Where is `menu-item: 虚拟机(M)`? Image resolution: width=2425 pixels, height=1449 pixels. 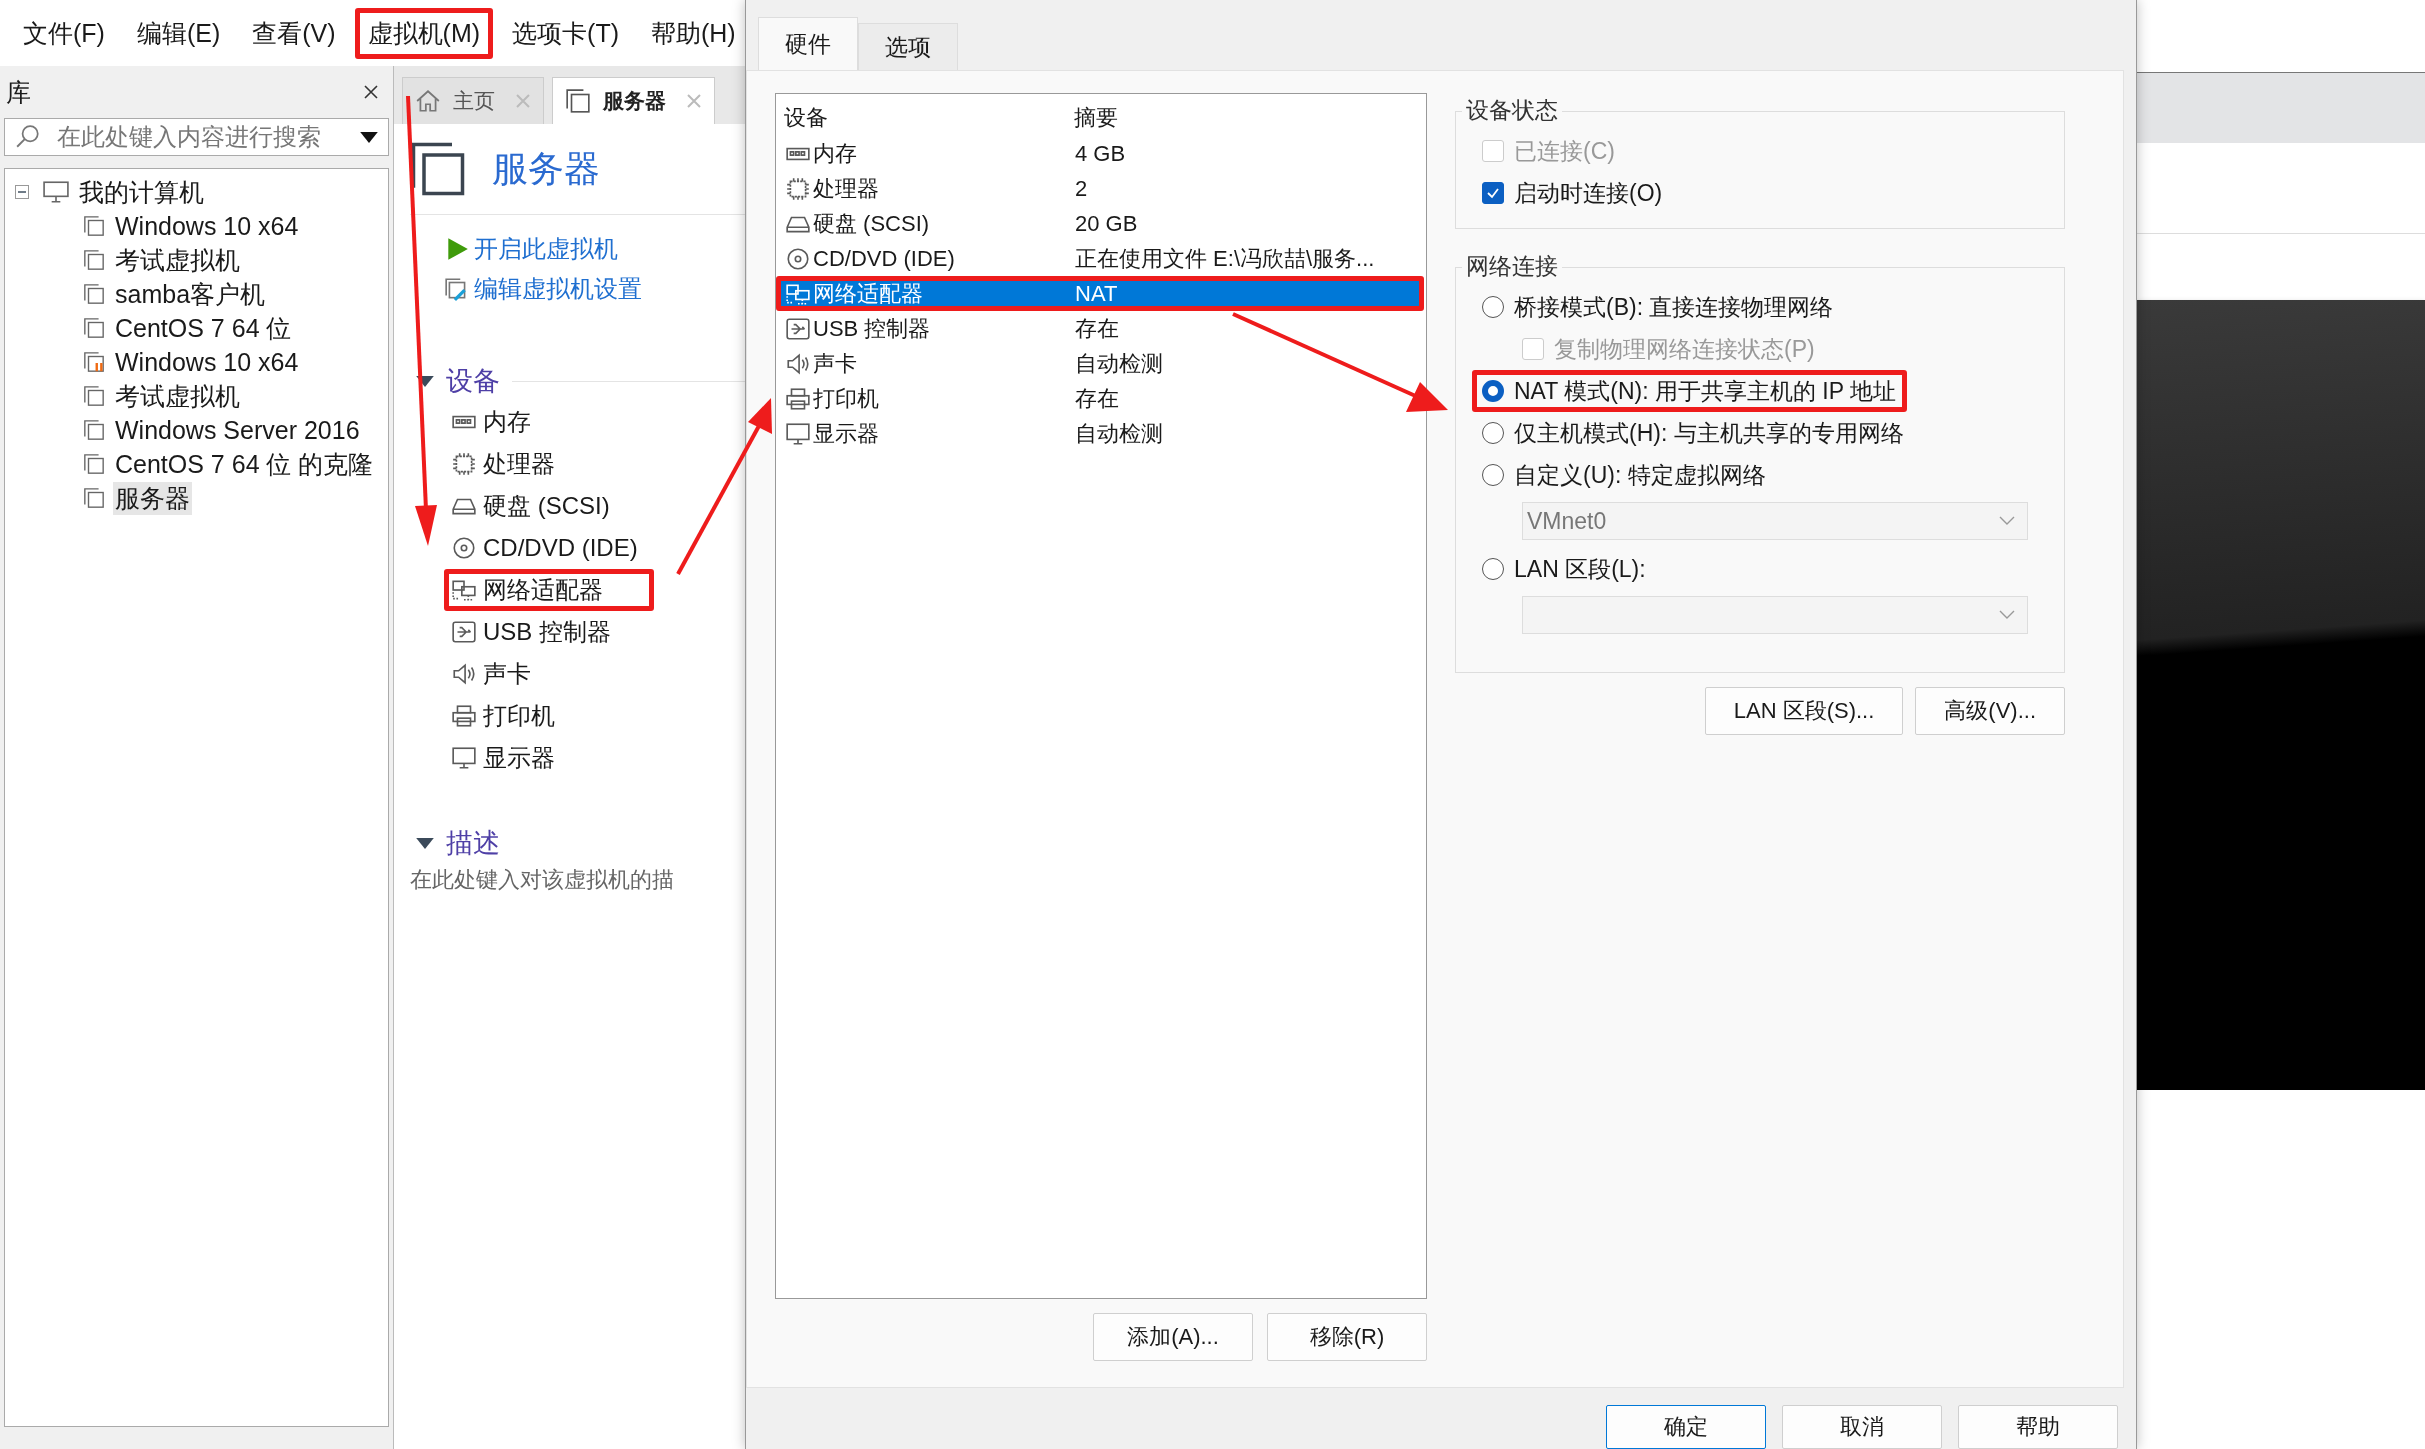 menu-item: 虚拟机(M) is located at coordinates (424, 33).